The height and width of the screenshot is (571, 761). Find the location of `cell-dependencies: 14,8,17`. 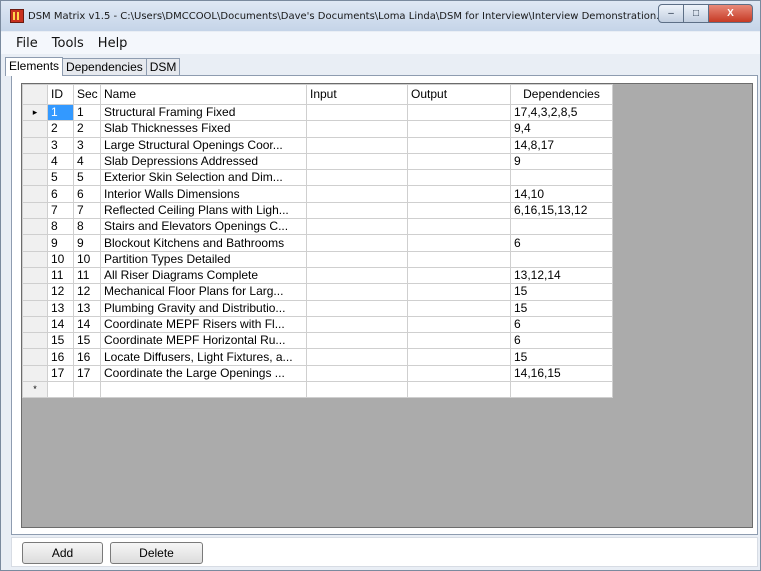

cell-dependencies: 14,8,17 is located at coordinates (561, 145).